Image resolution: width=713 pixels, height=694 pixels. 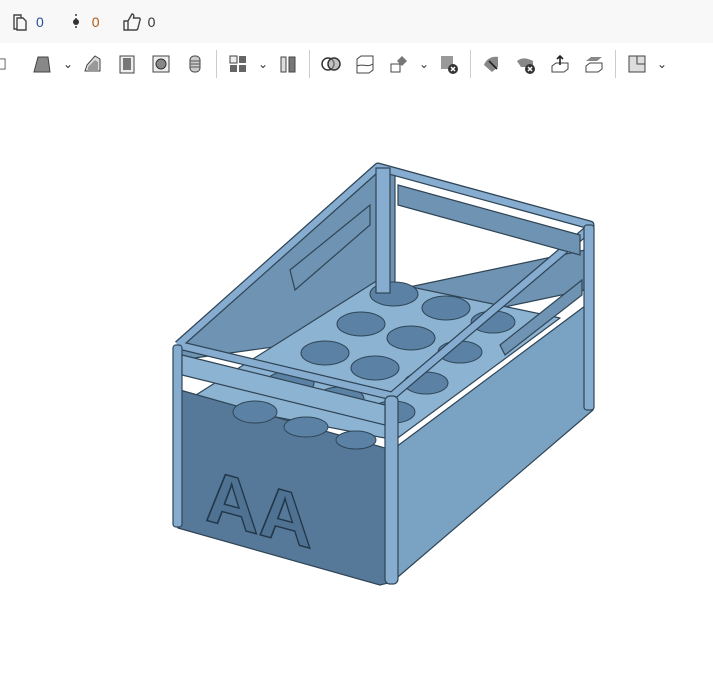 I want to click on shell-tool, so click(x=127, y=64).